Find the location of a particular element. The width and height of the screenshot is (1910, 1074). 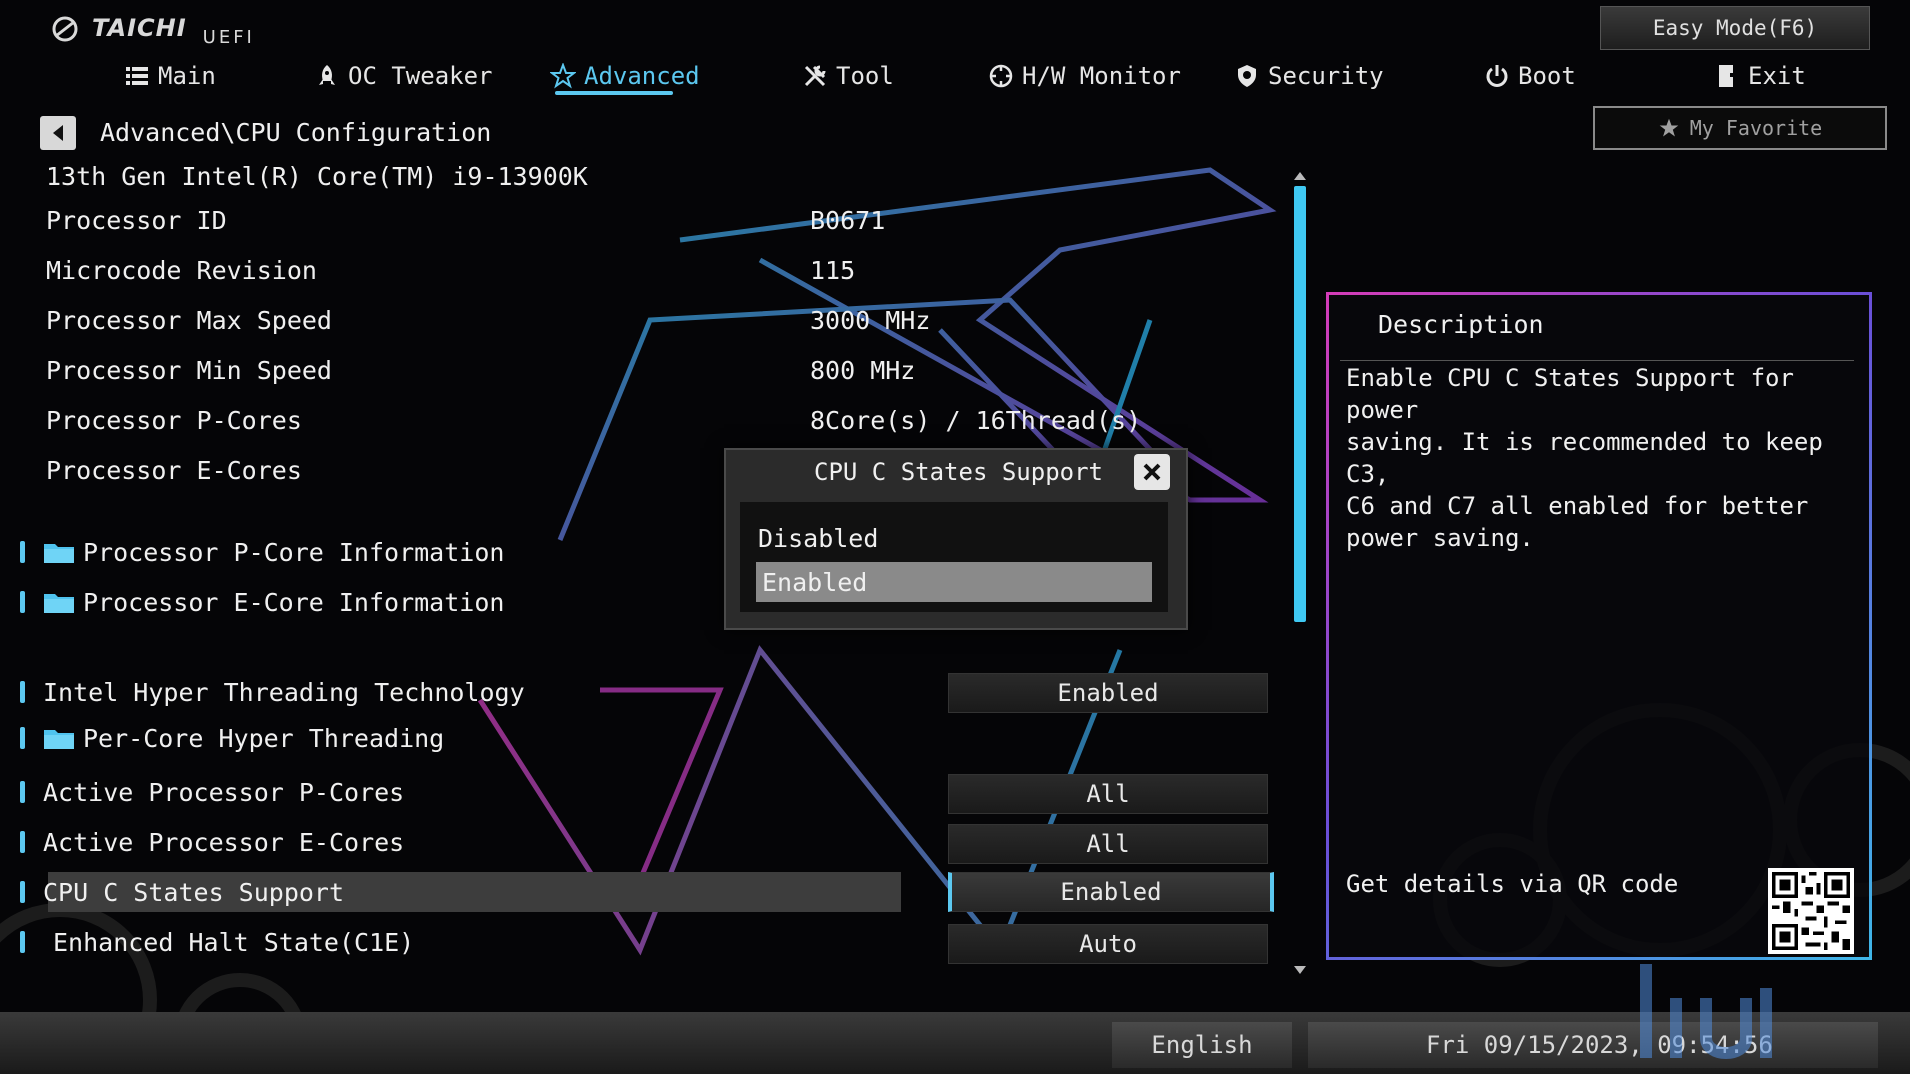

tab-advanced: Advanced is located at coordinates (625, 76).